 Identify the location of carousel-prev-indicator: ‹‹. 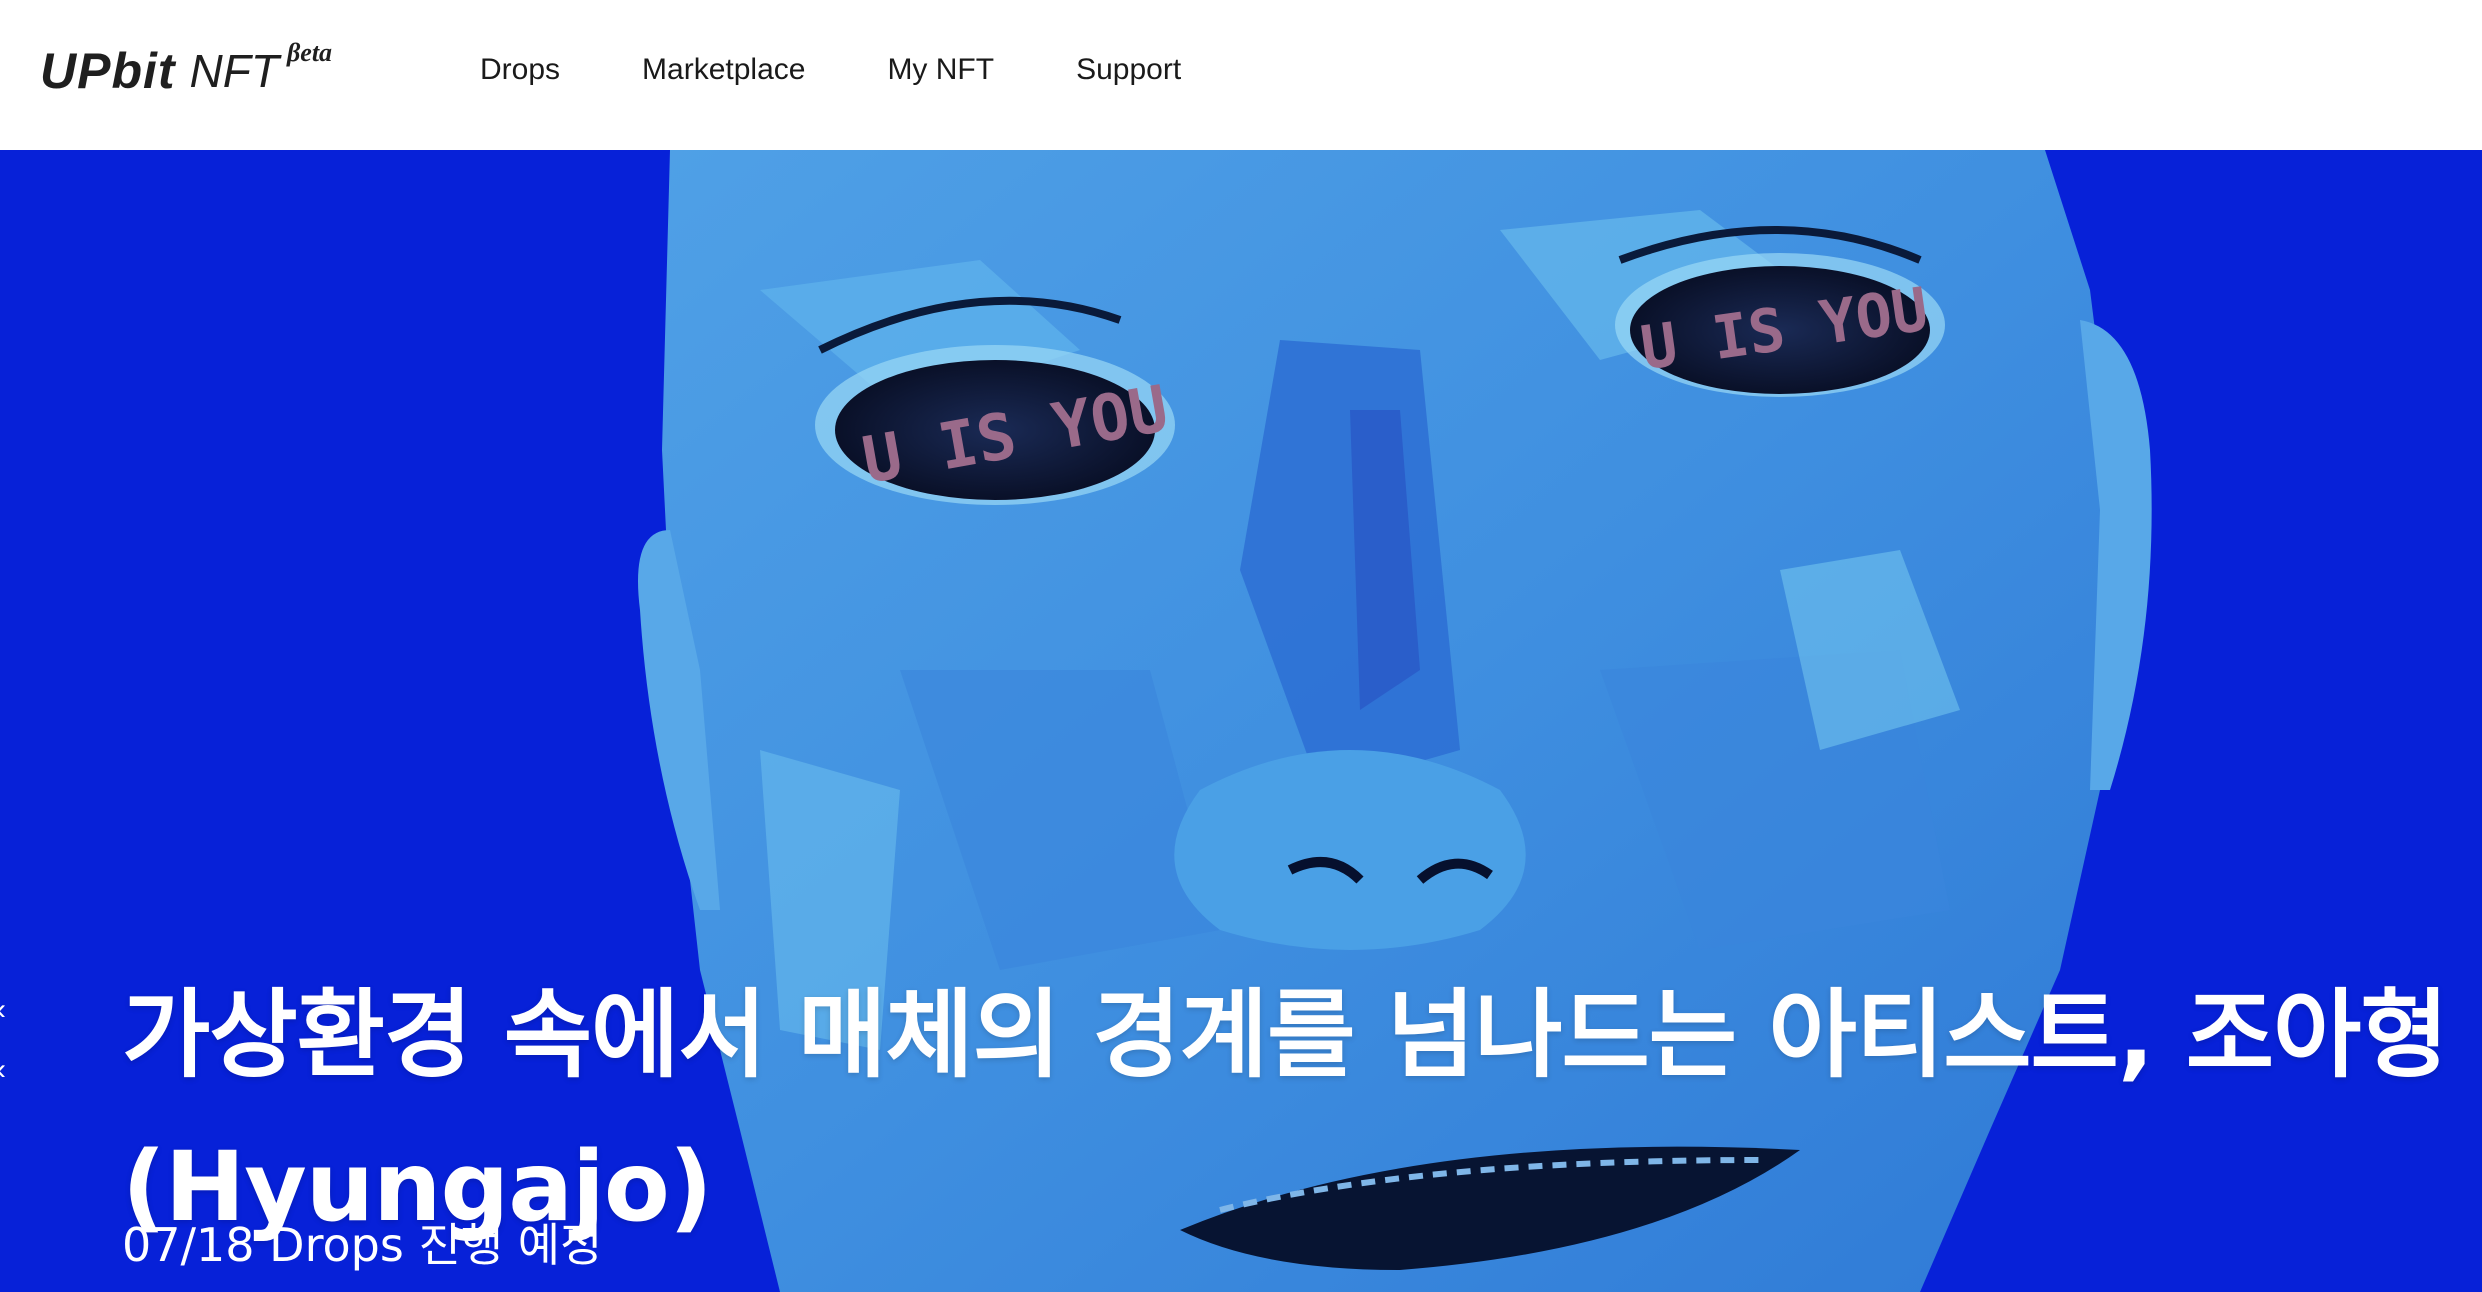
(3, 1040).